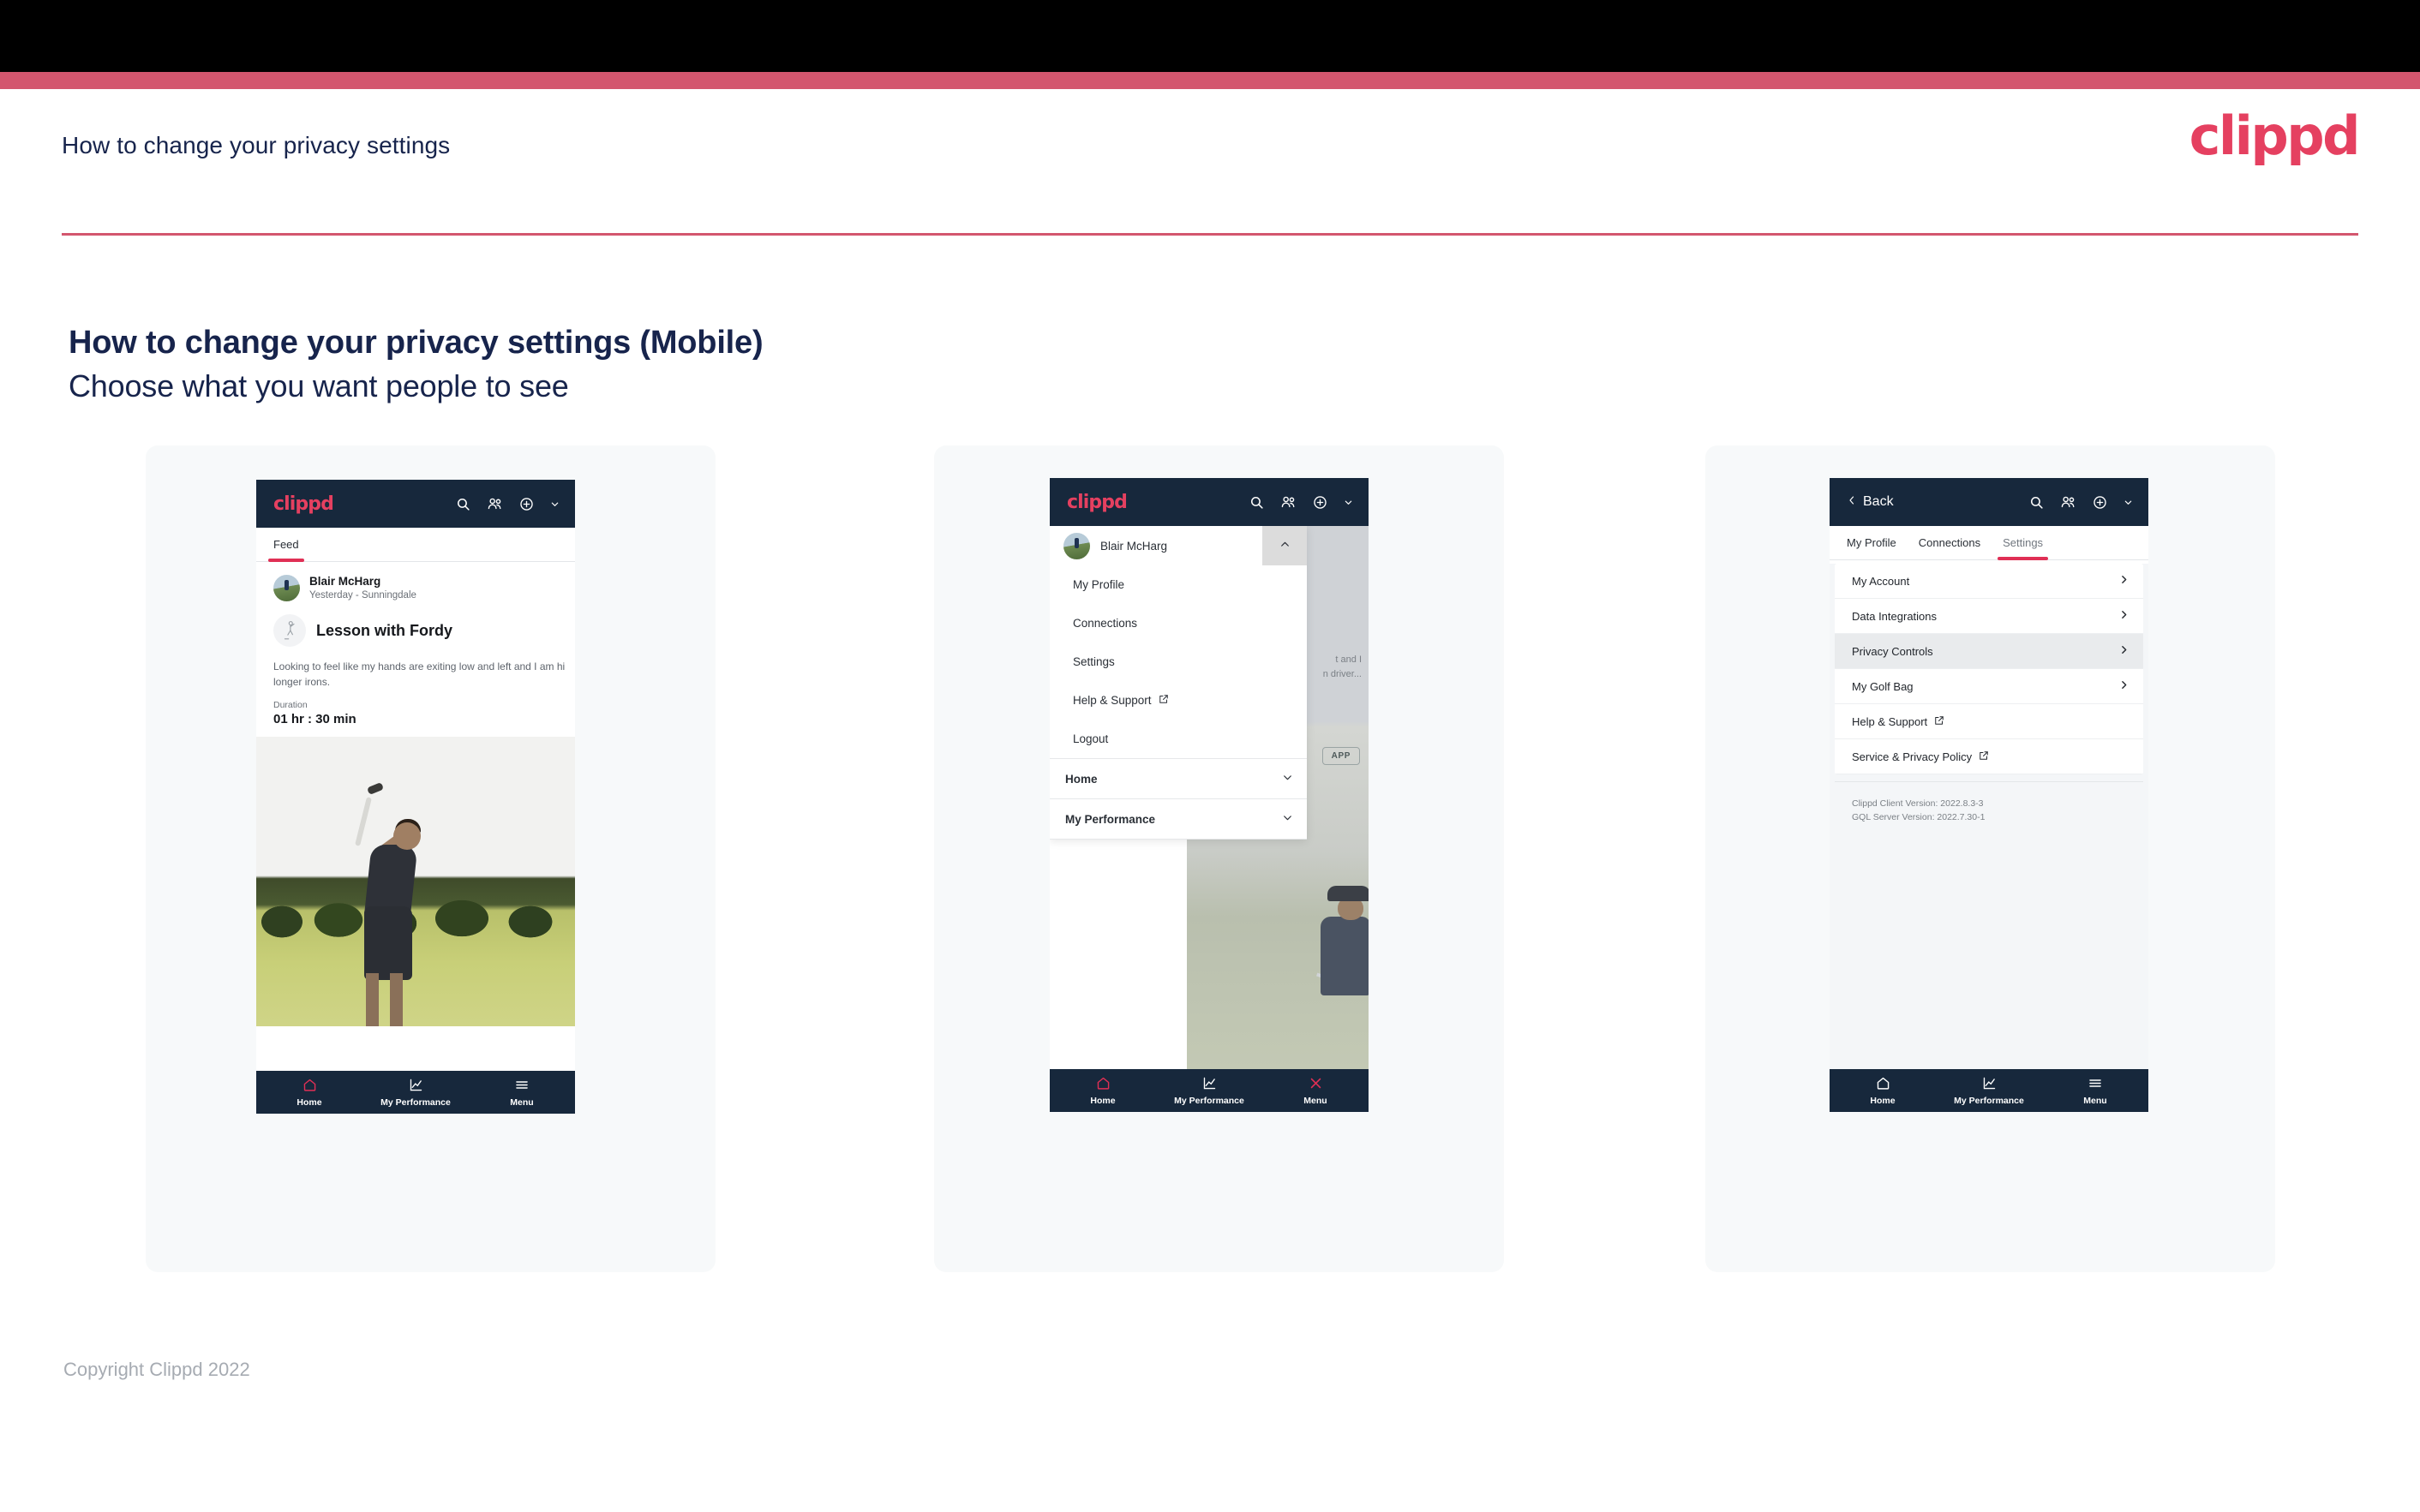  I want to click on chevron-left-icon, so click(1852, 502).